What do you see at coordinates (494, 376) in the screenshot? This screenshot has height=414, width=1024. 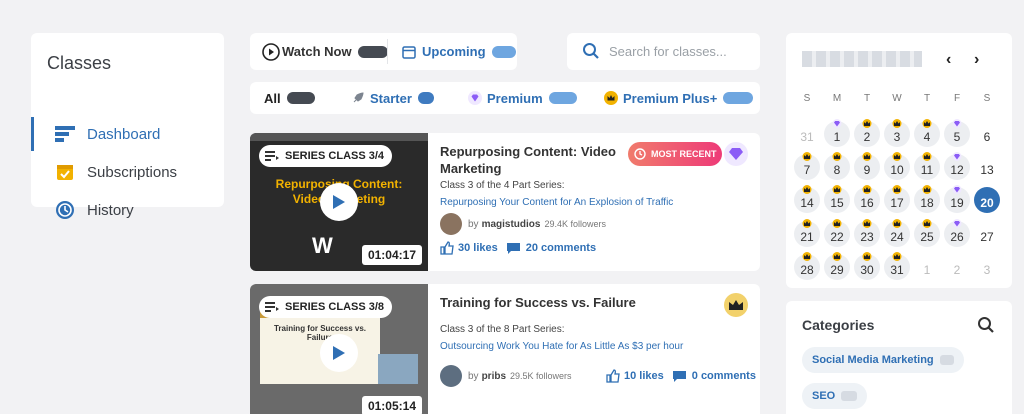 I see `author-name: pribs` at bounding box center [494, 376].